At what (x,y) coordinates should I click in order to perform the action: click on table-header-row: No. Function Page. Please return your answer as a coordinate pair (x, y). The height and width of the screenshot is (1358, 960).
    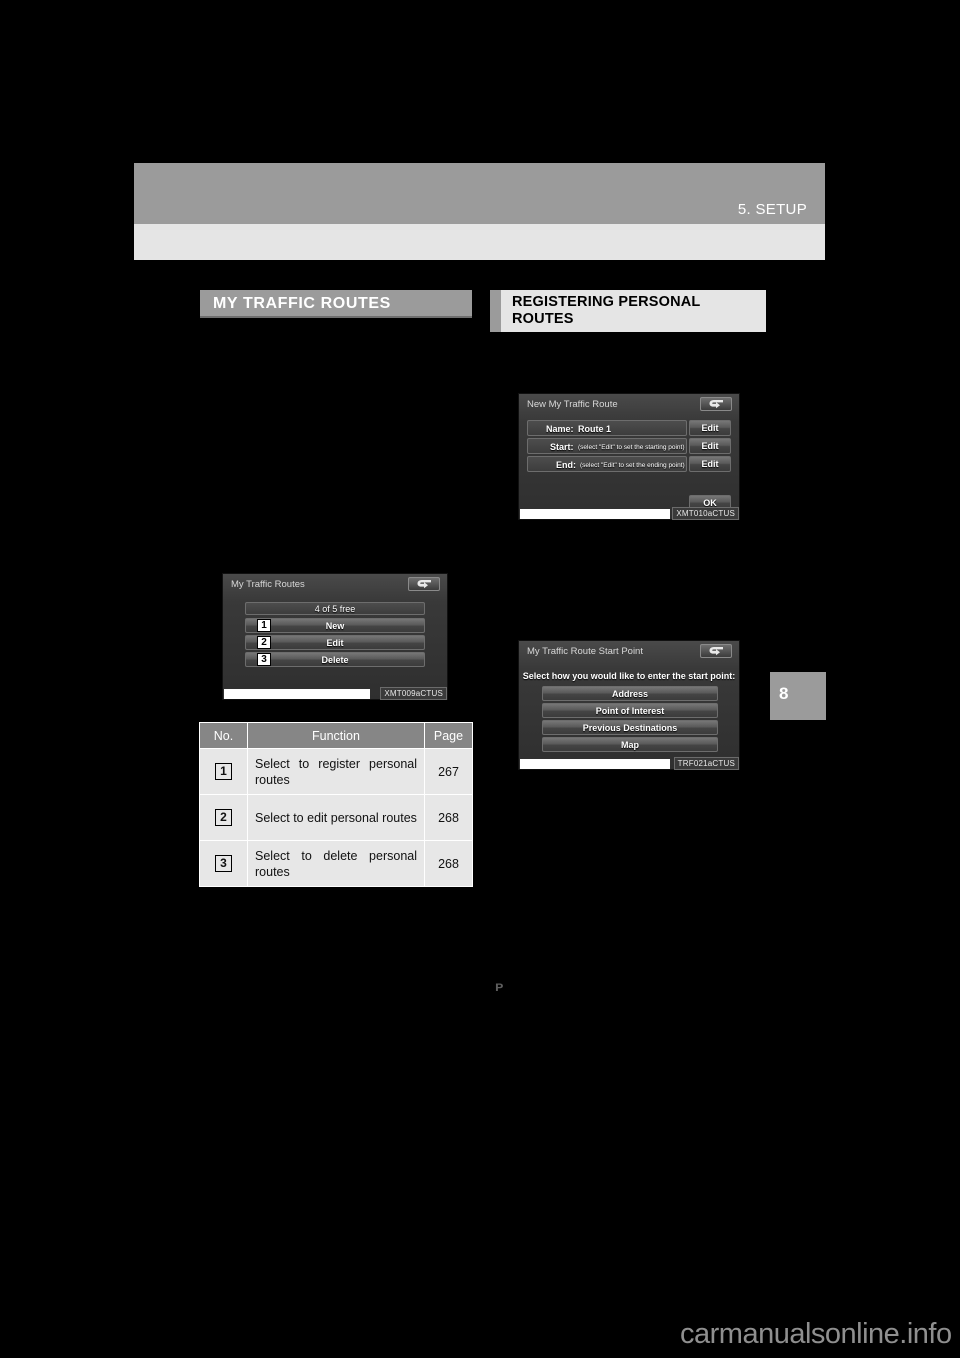
    Looking at the image, I should click on (336, 735).